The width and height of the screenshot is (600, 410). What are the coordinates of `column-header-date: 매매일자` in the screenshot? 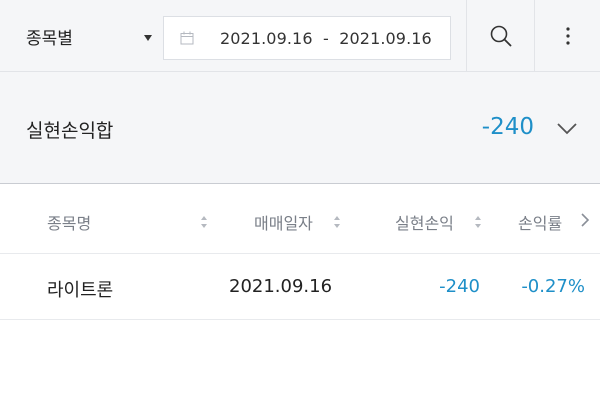 It's located at (283, 222).